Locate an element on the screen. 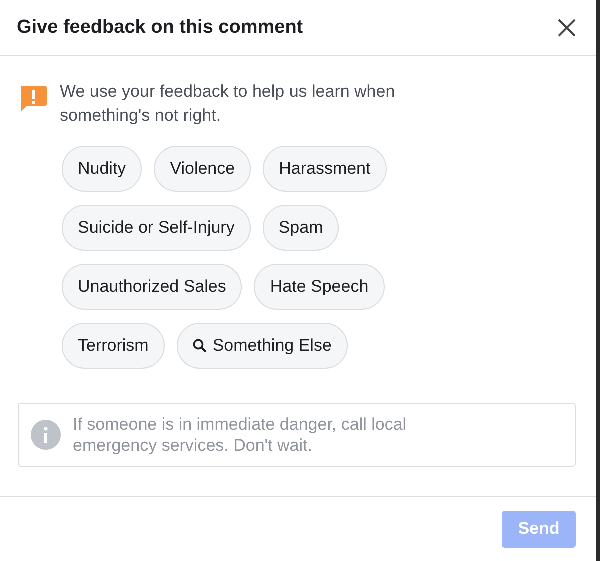 Image resolution: width=600 pixels, height=561 pixels. reason-chip: Hate Speech is located at coordinates (319, 287).